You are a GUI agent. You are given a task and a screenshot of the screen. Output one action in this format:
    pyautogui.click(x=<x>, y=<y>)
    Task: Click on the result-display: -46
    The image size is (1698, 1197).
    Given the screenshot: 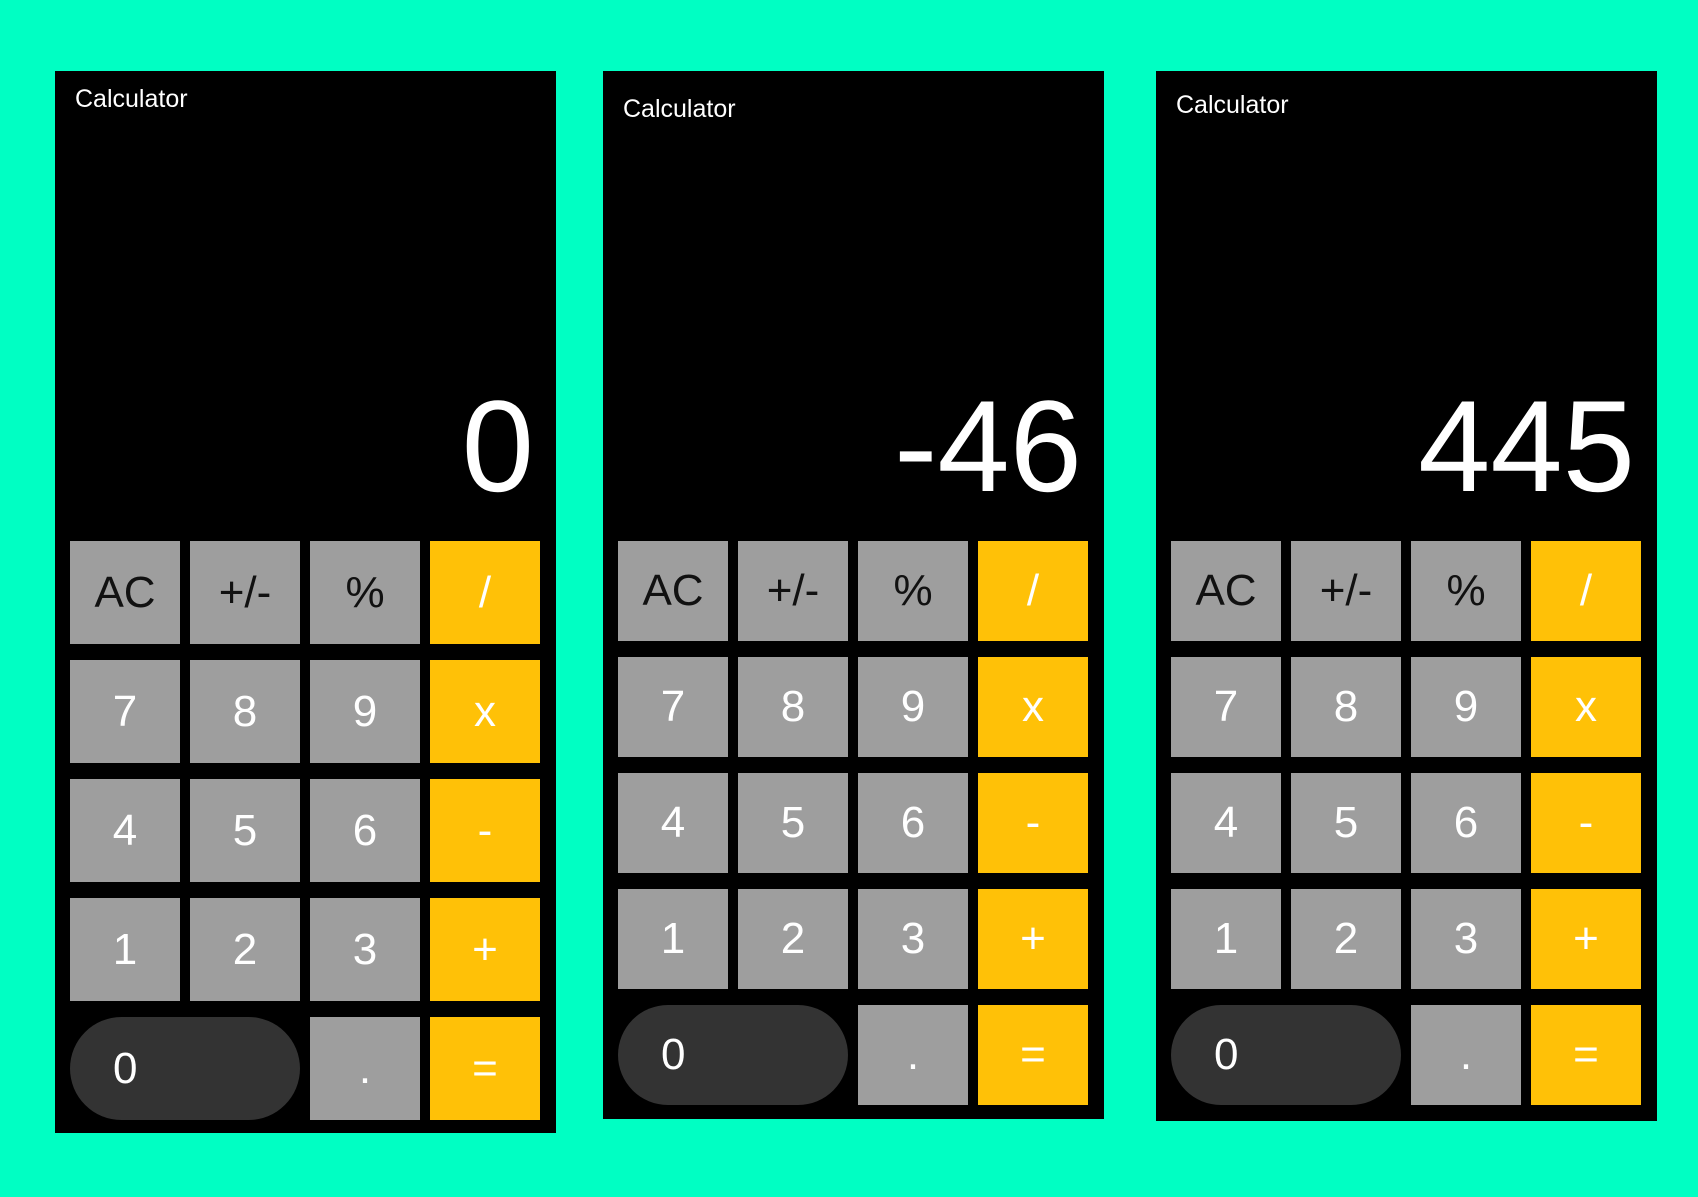 What is the action you would take?
    pyautogui.click(x=988, y=446)
    